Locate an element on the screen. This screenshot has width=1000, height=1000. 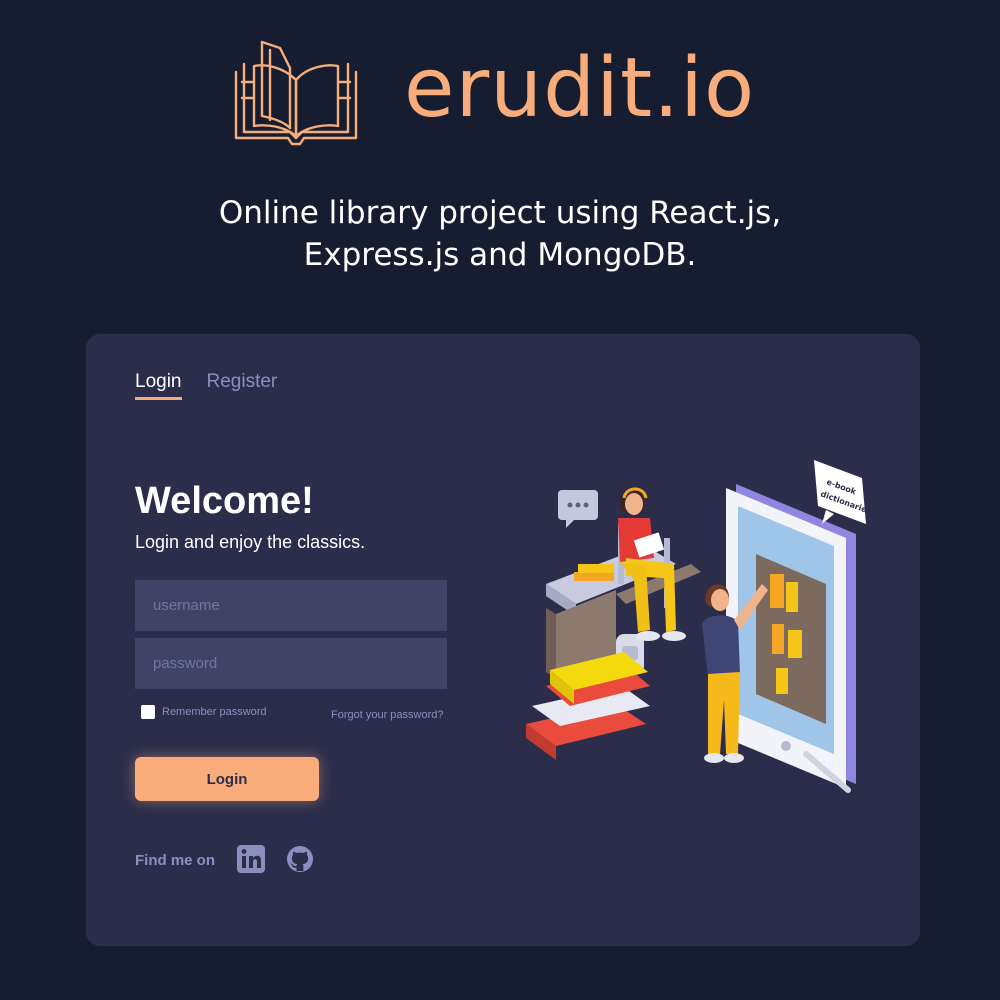
forgot-password-link: Forgot your password? is located at coordinates (387, 715).